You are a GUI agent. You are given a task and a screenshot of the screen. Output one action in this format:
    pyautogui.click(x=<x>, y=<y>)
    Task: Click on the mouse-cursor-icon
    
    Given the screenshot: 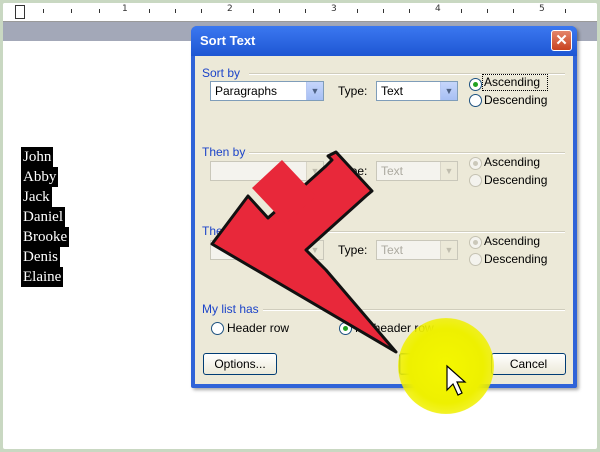 What is the action you would take?
    pyautogui.click(x=456, y=380)
    